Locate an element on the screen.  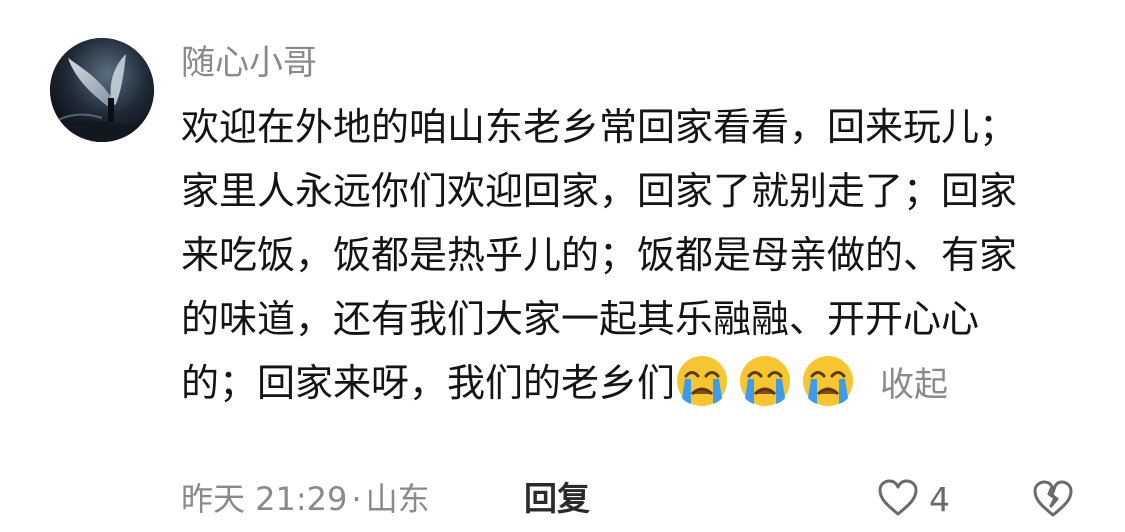
dislike-button is located at coordinates (1053, 500).